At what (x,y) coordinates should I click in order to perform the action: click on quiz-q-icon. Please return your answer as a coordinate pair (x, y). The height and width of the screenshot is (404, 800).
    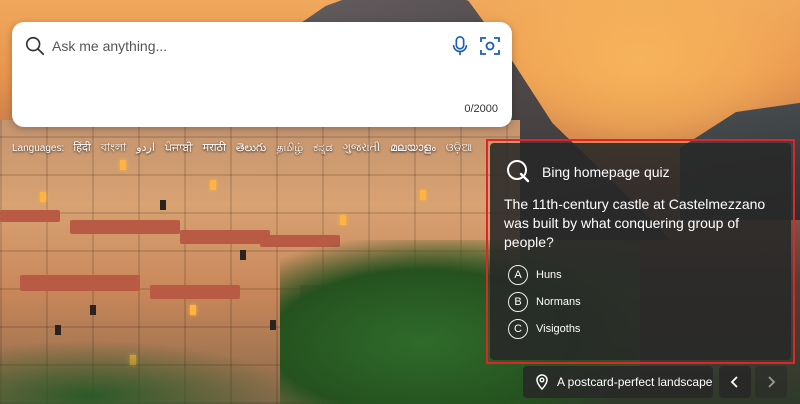
    Looking at the image, I should click on (518, 171).